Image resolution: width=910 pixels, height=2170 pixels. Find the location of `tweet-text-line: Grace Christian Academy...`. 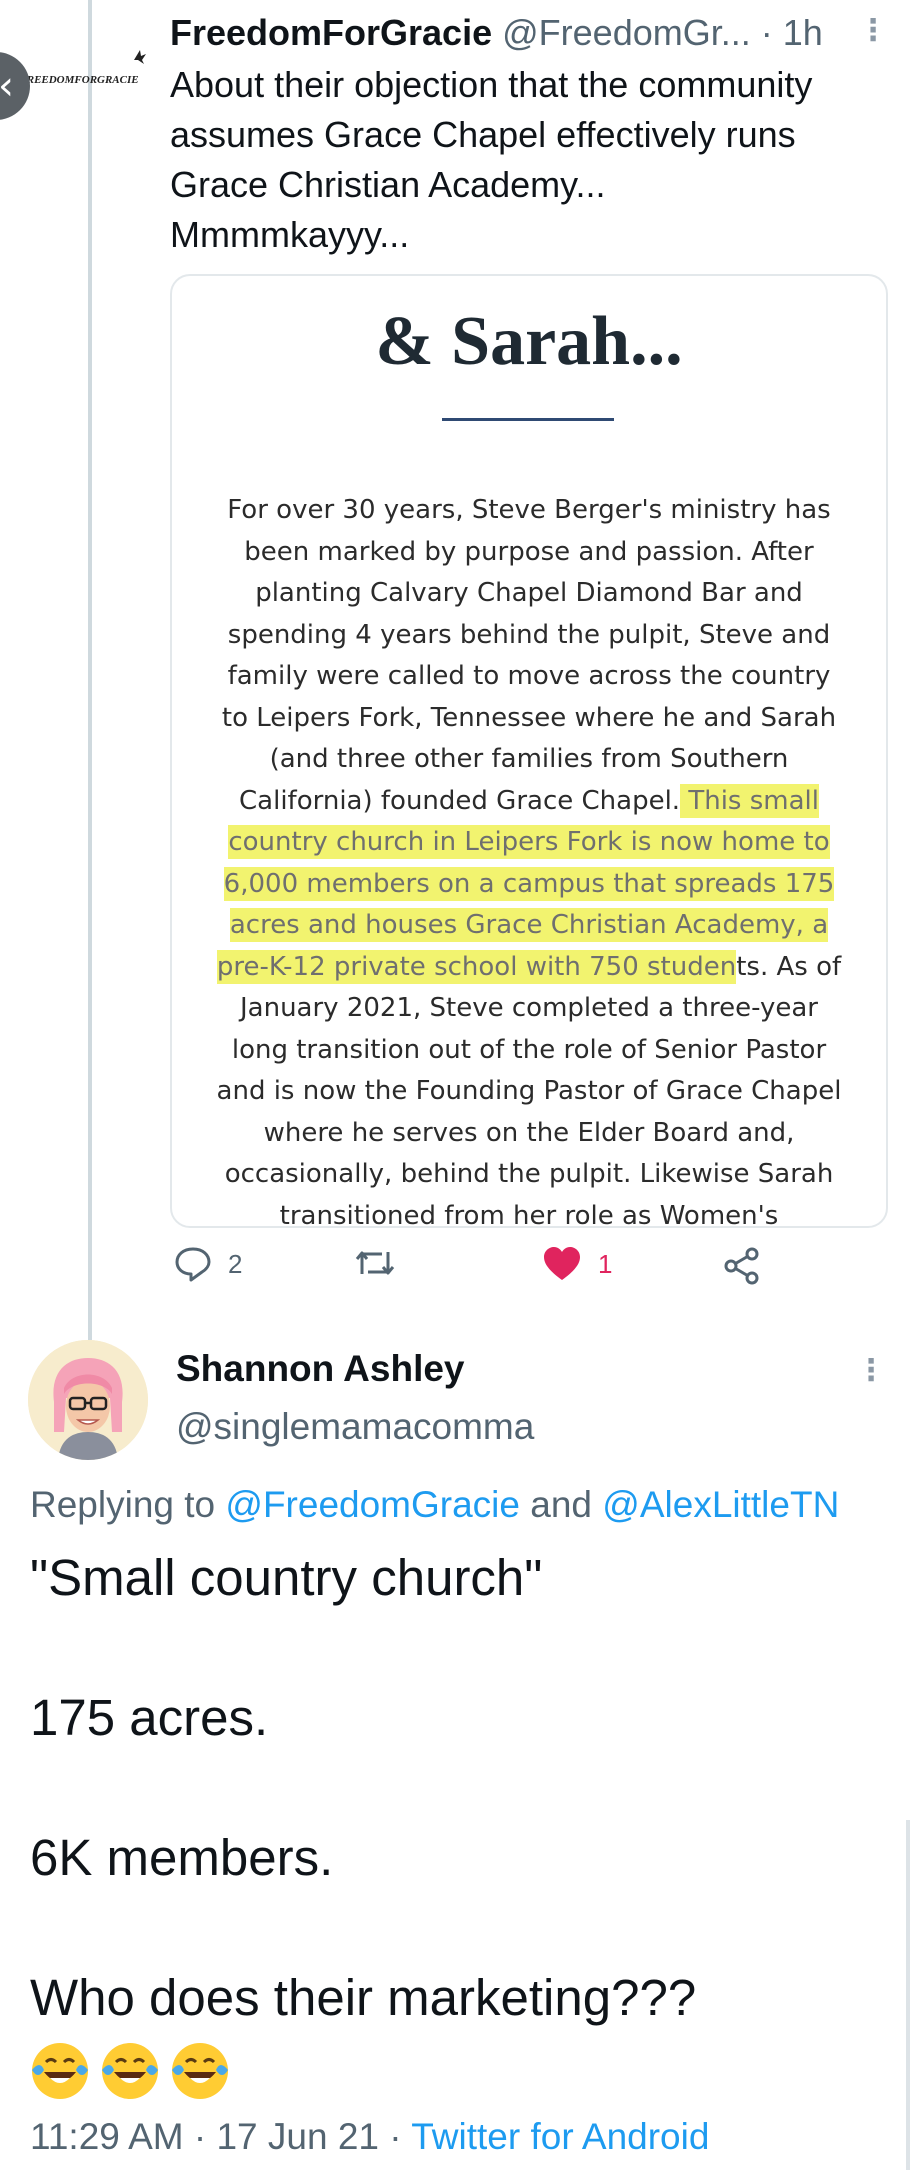

tweet-text-line: Grace Christian Academy... is located at coordinates (388, 184).